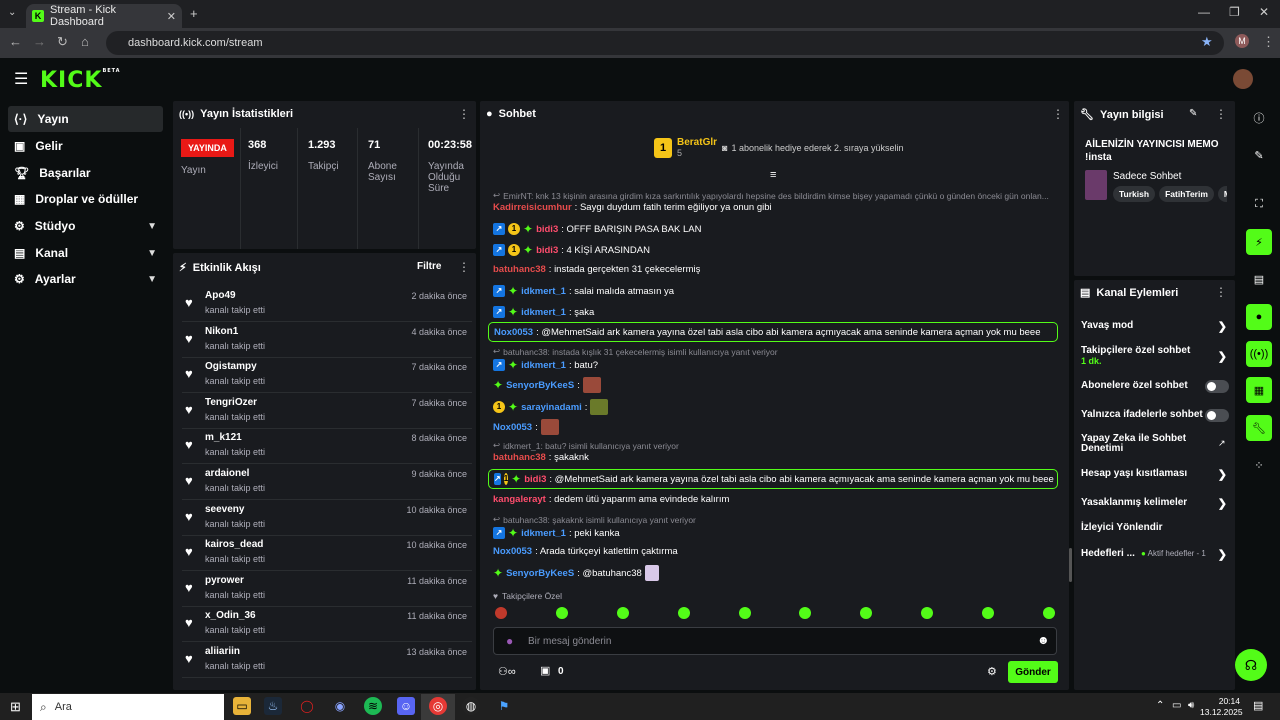 The width and height of the screenshot is (1280, 720). Describe the element at coordinates (1259, 428) in the screenshot. I see `tools-rail-icon: 🔧︎` at that location.